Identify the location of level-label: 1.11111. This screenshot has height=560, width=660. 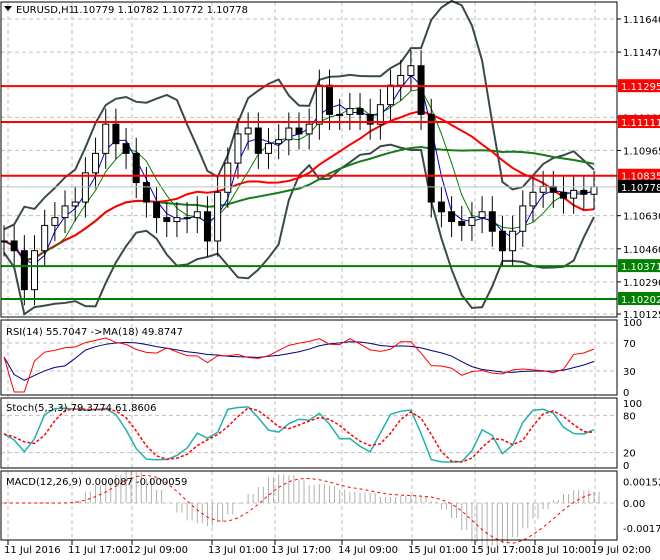
(640, 123).